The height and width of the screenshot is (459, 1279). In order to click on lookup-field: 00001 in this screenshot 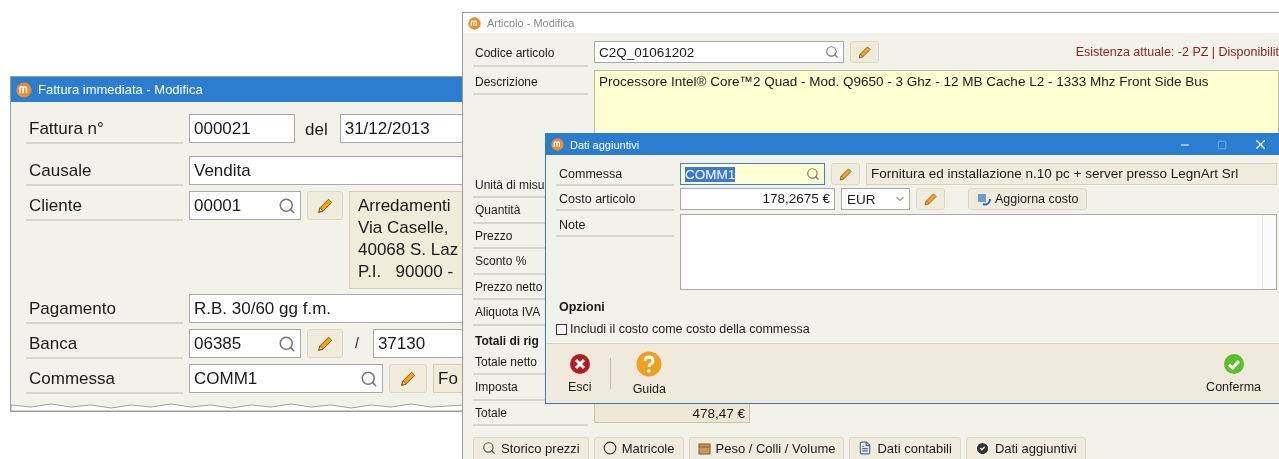, I will do `click(245, 205)`.